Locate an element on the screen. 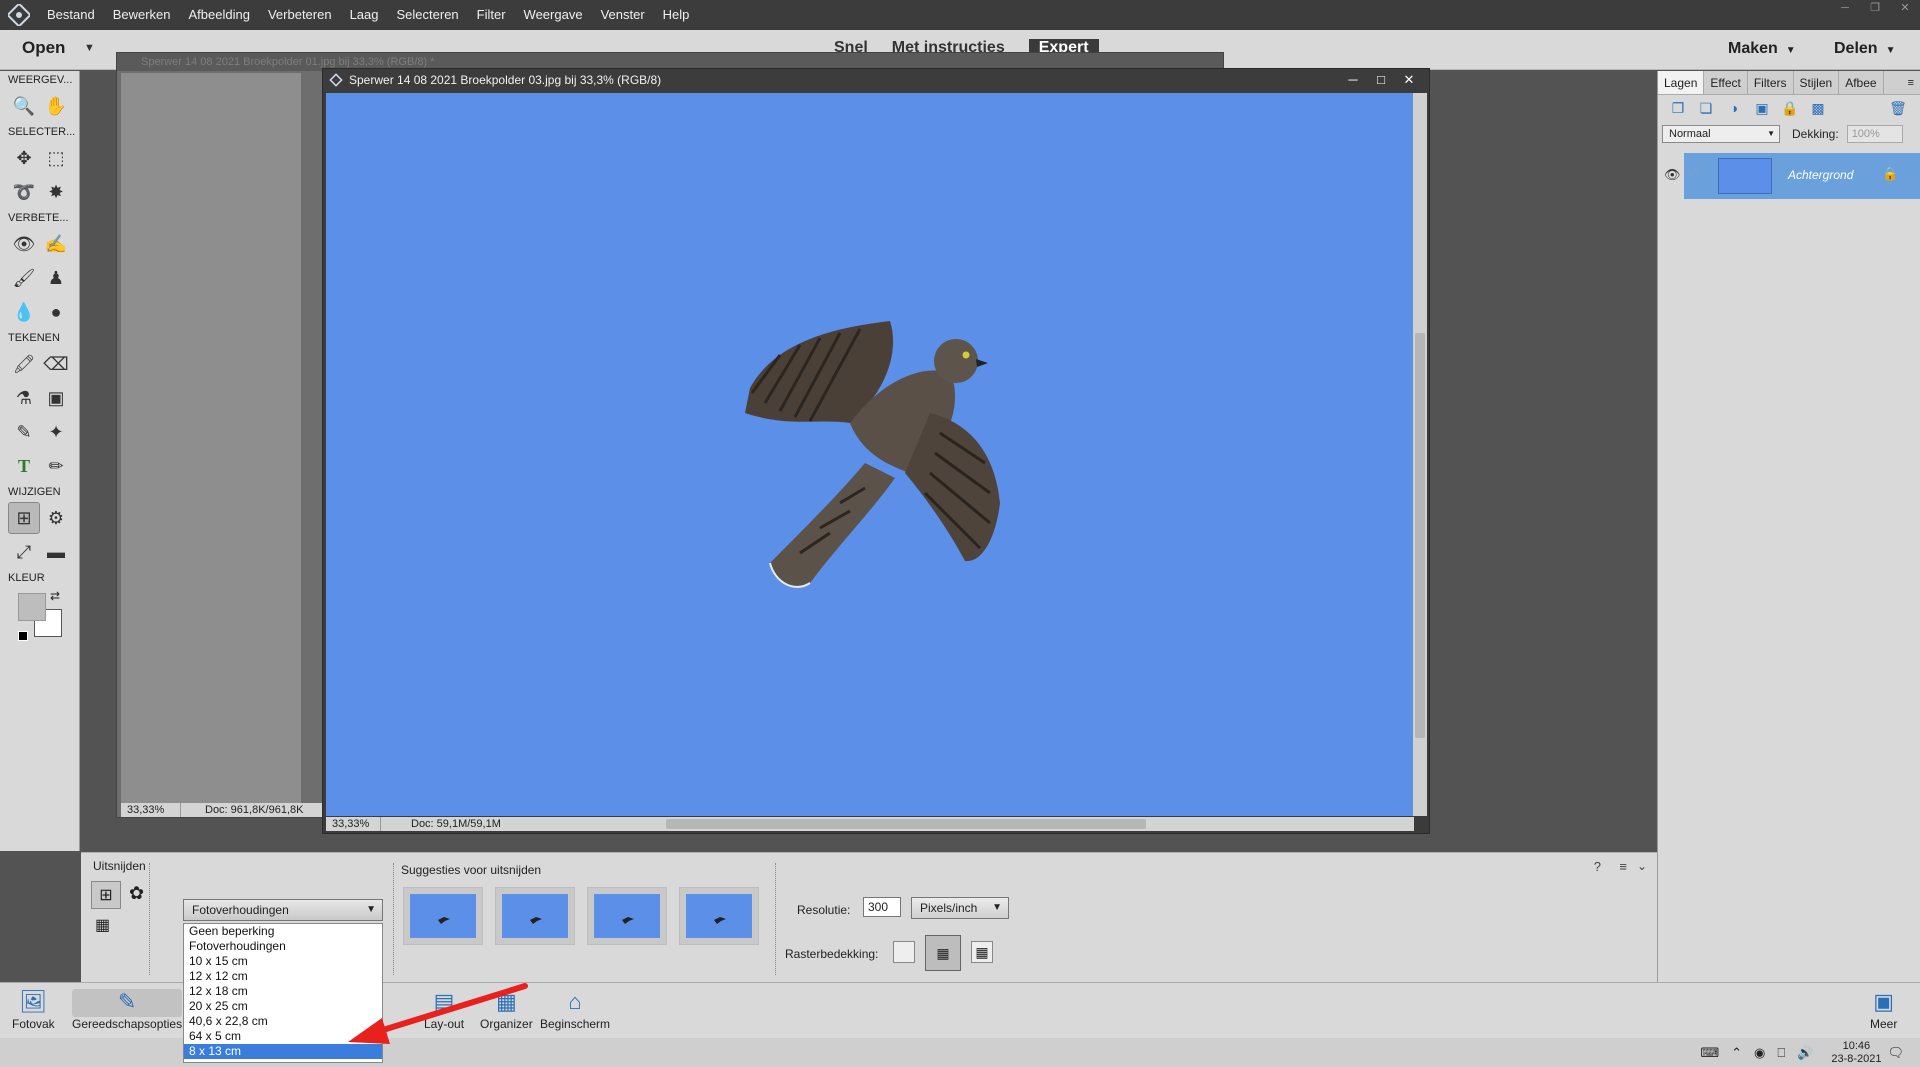 This screenshot has width=1920, height=1067. maken-button: Maken ▼ is located at coordinates (1762, 49).